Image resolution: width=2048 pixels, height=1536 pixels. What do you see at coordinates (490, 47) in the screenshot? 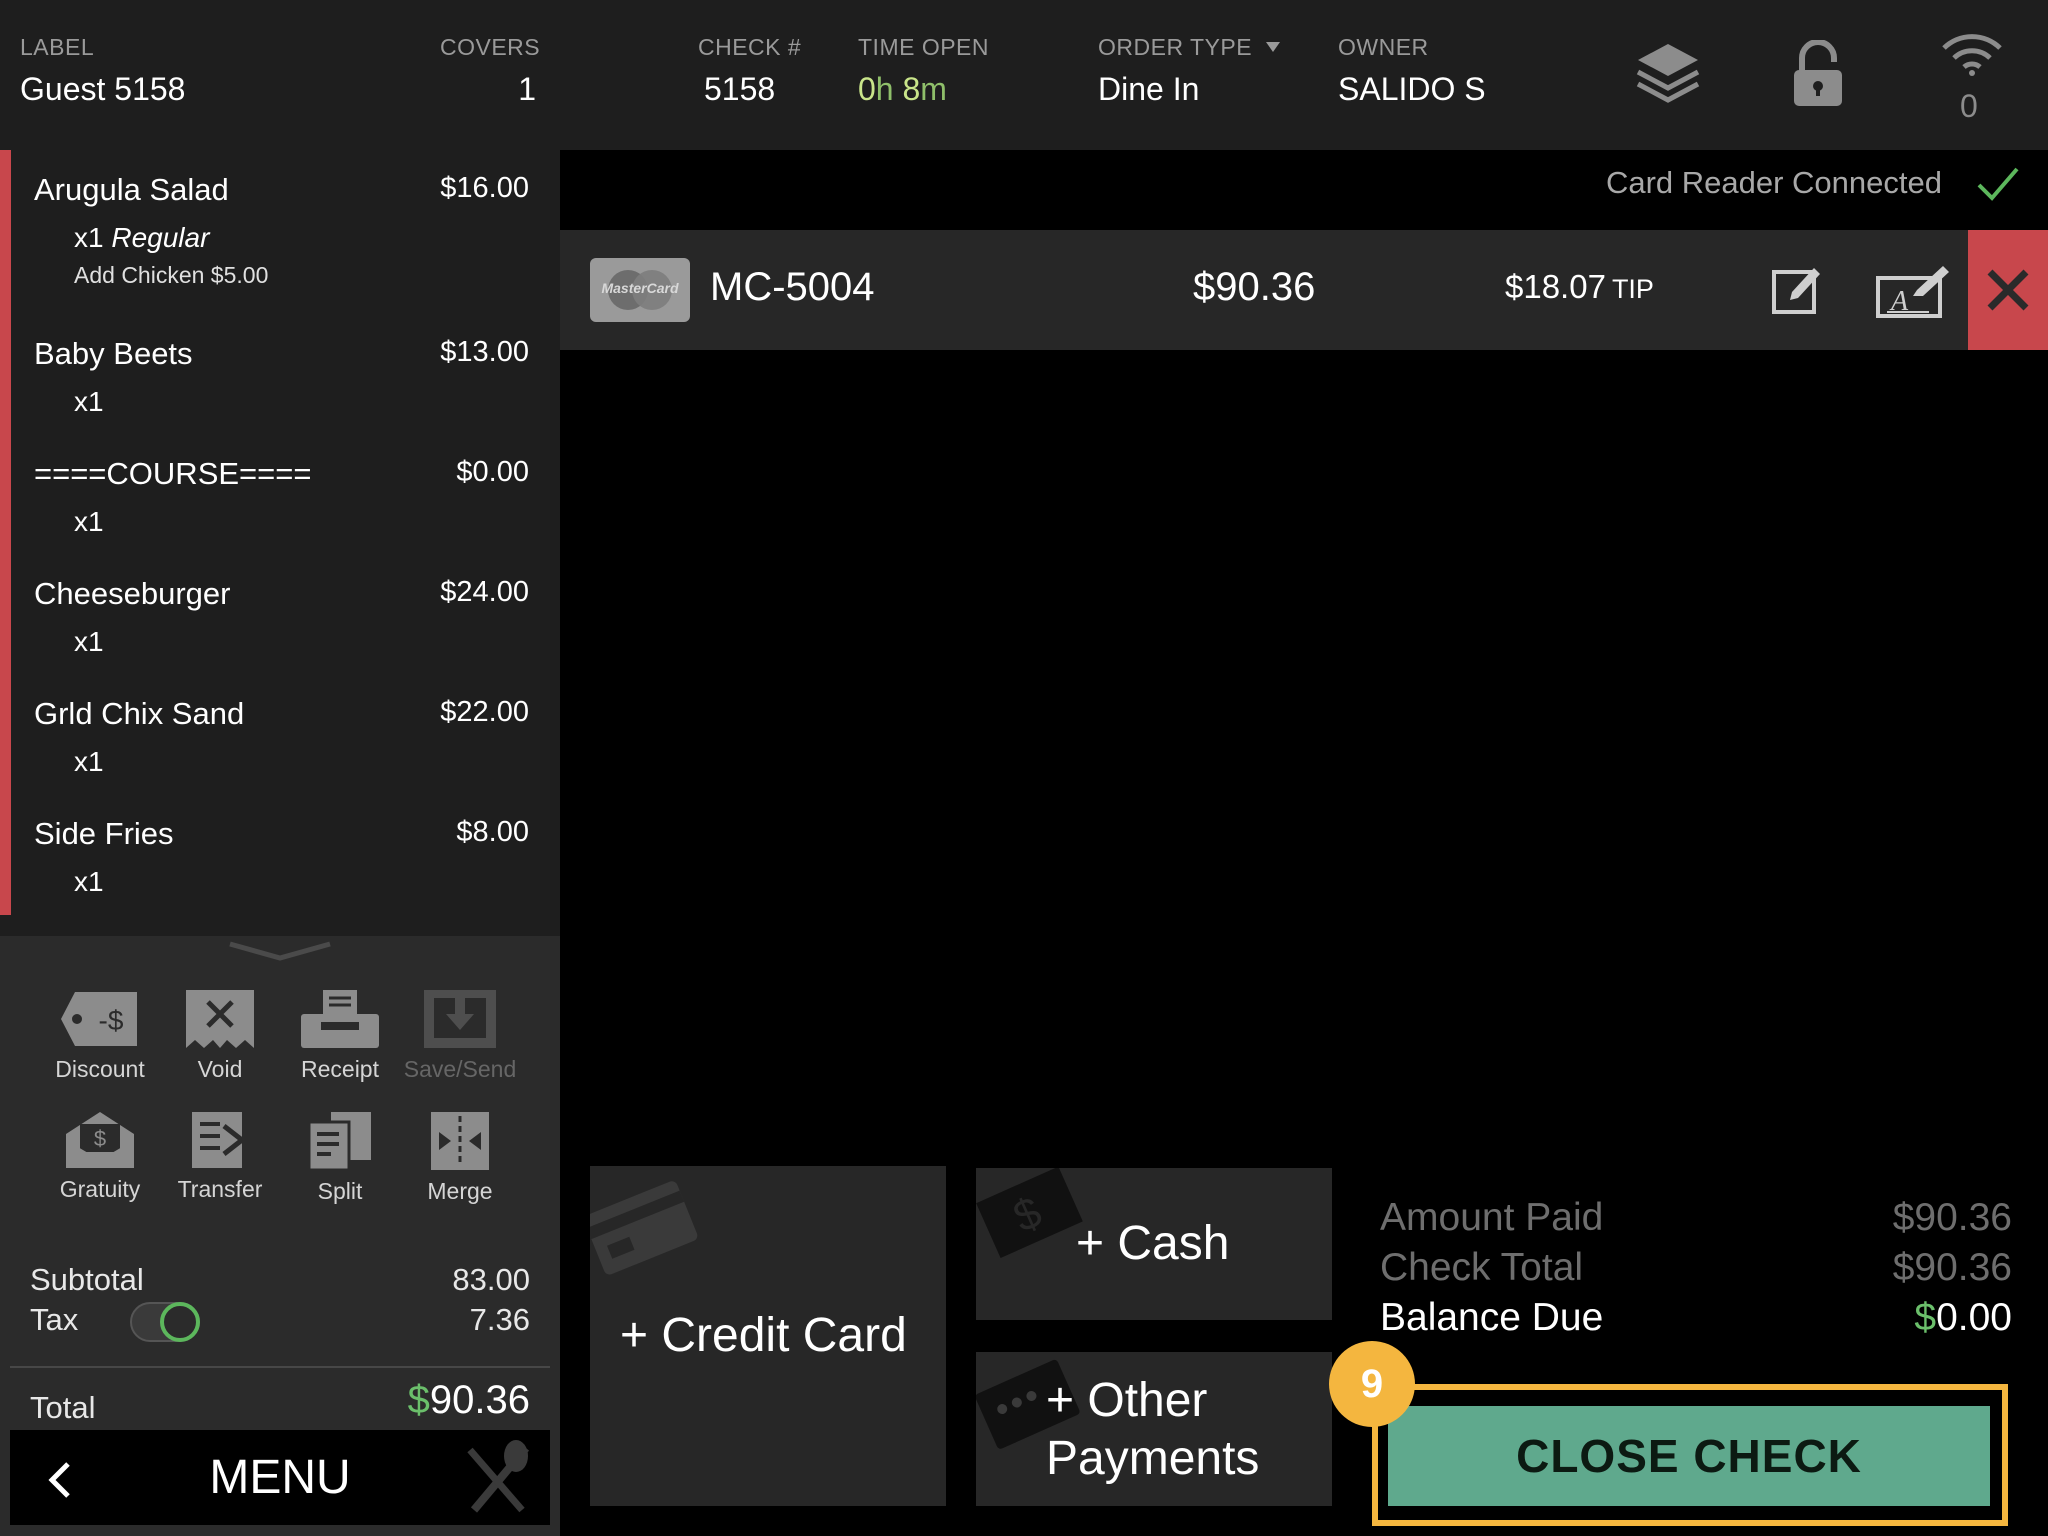
I see `covers-caption: COVERS` at bounding box center [490, 47].